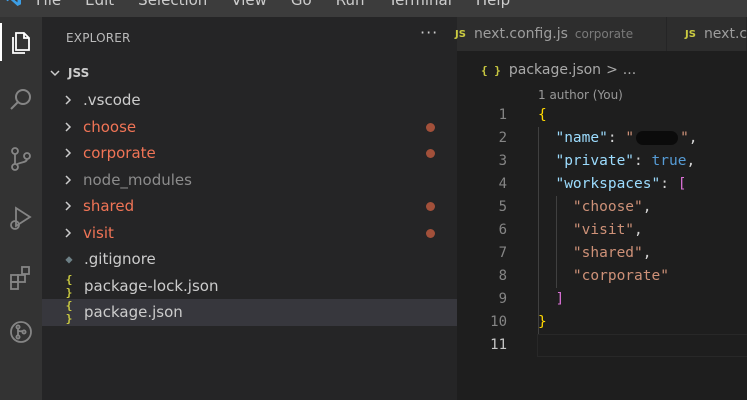 The image size is (747, 400). What do you see at coordinates (55, 73) in the screenshot?
I see `chevron-down-icon` at bounding box center [55, 73].